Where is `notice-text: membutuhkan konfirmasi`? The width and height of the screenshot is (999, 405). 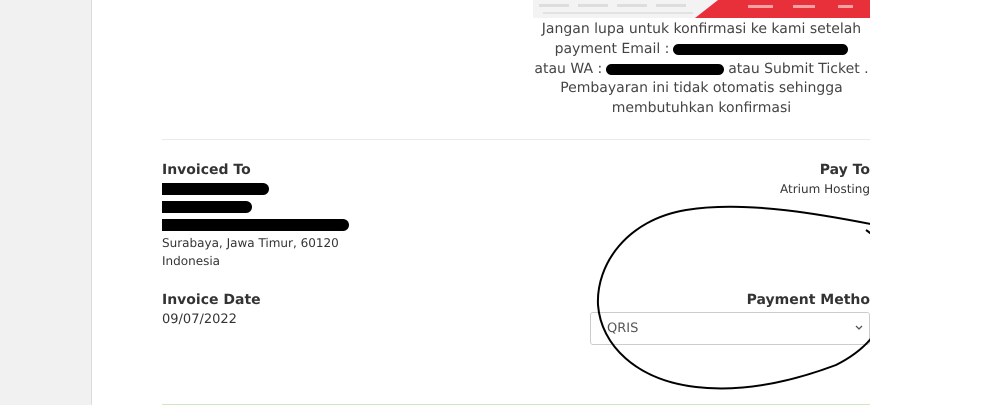 notice-text: membutuhkan konfirmasi is located at coordinates (702, 108).